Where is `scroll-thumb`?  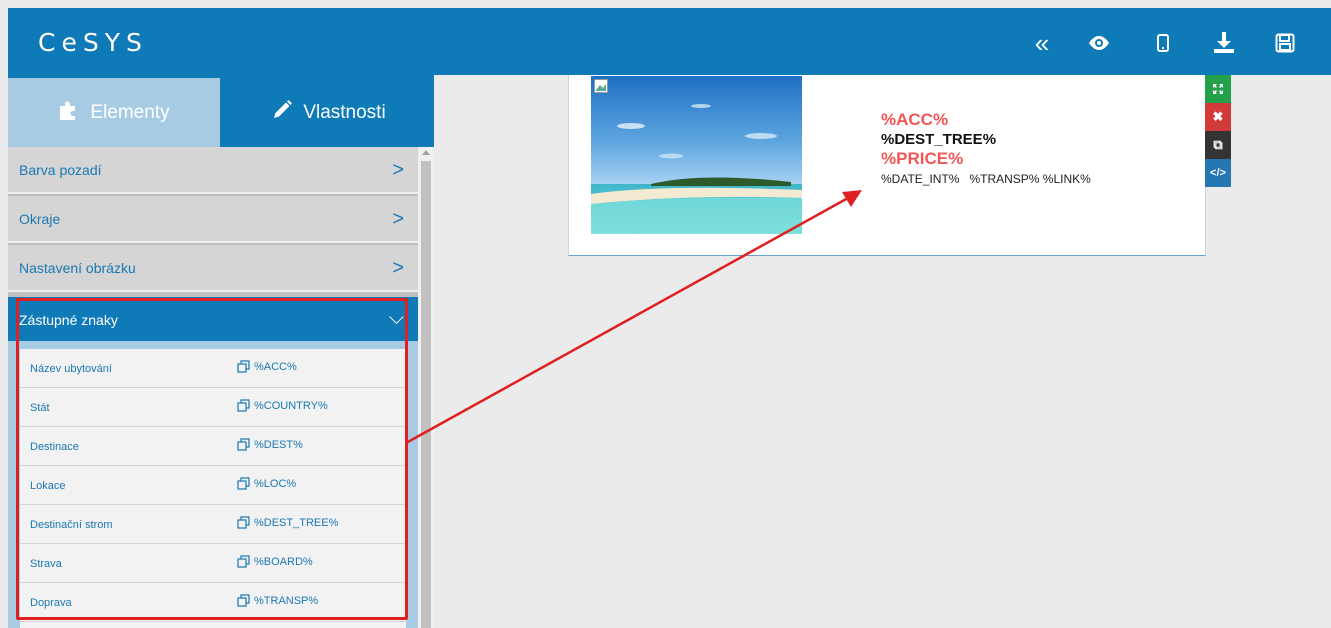
scroll-thumb is located at coordinates (426, 394).